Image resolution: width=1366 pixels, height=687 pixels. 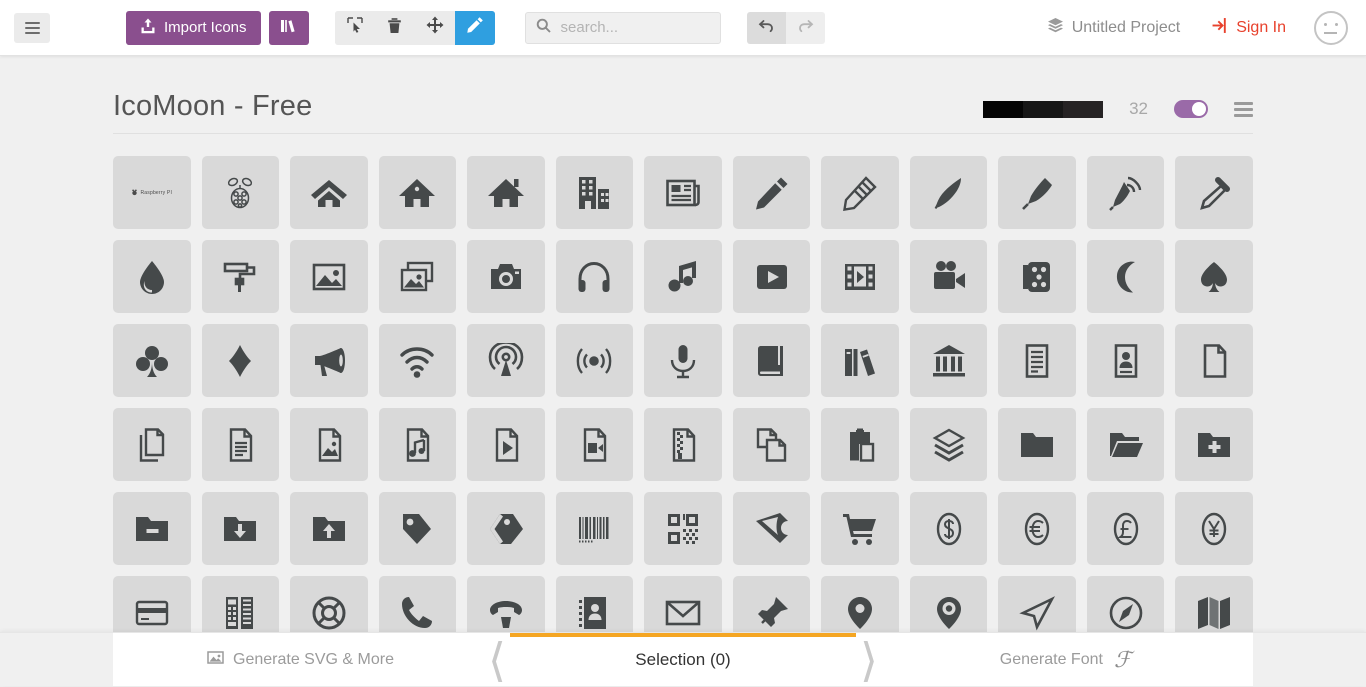 I want to click on import-icons-button: Import Icons, so click(x=193, y=28).